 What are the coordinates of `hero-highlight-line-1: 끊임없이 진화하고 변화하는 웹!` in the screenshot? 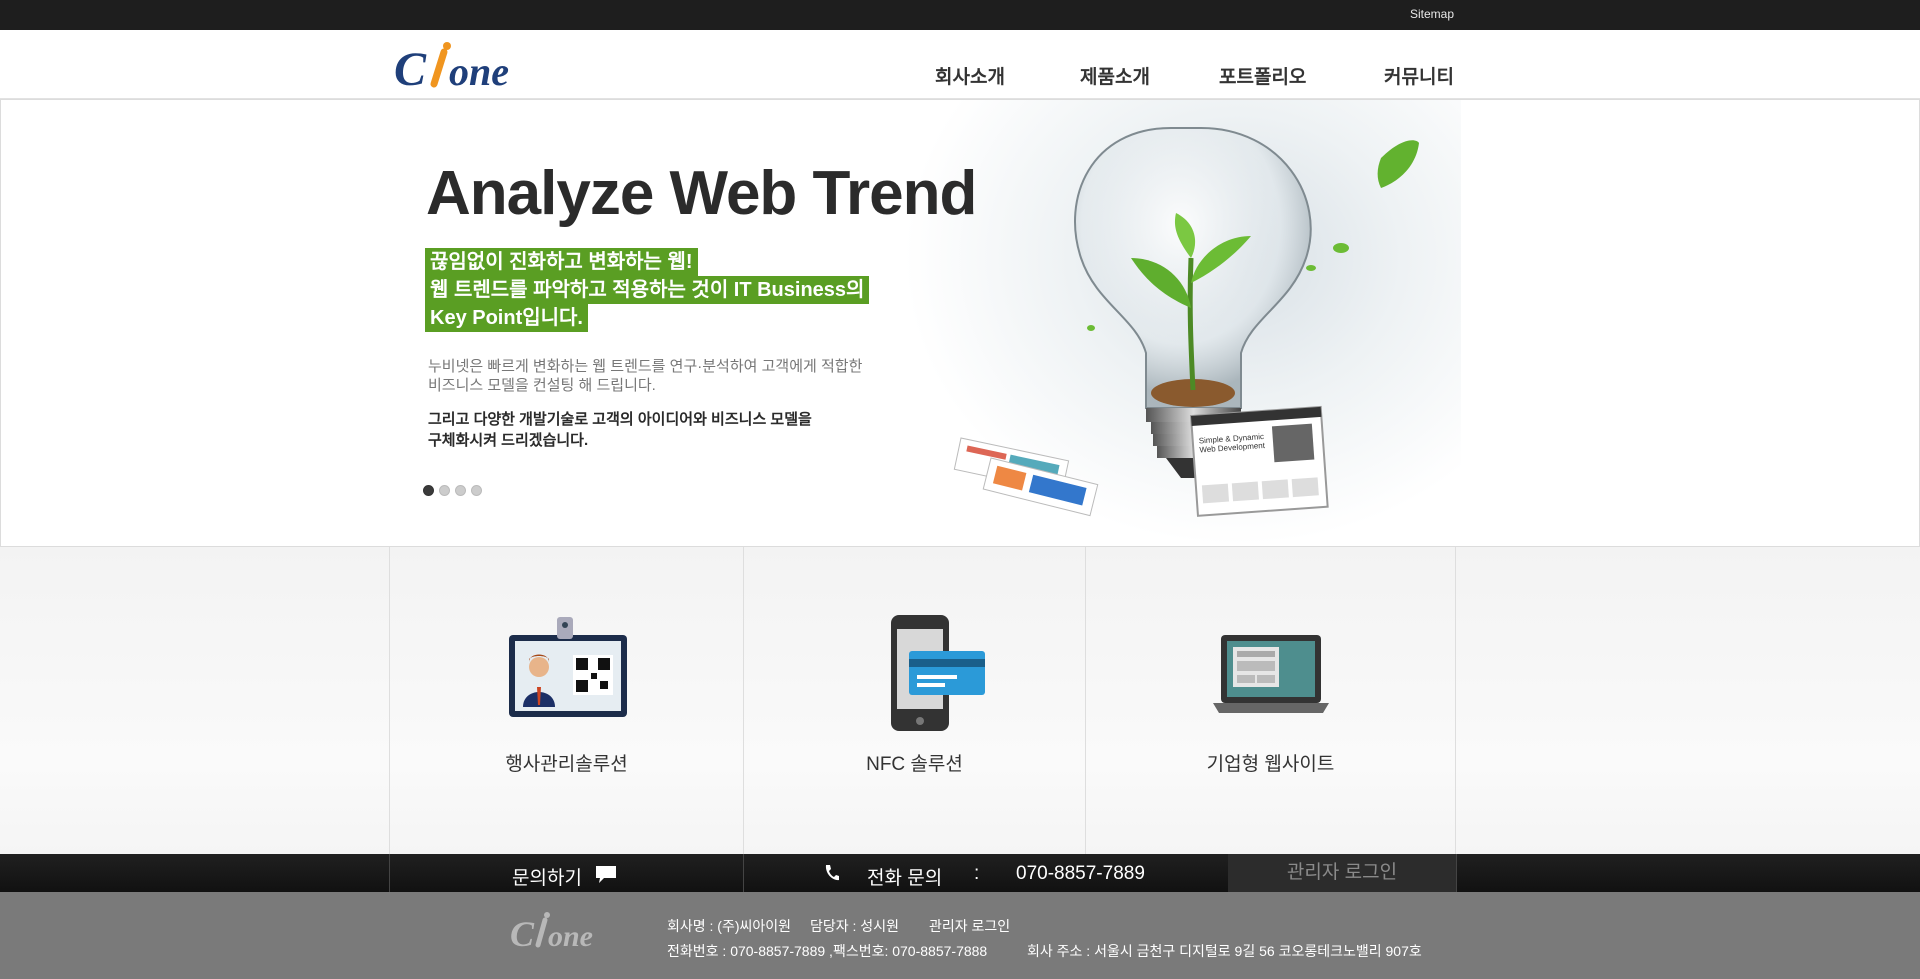 It's located at (561, 262).